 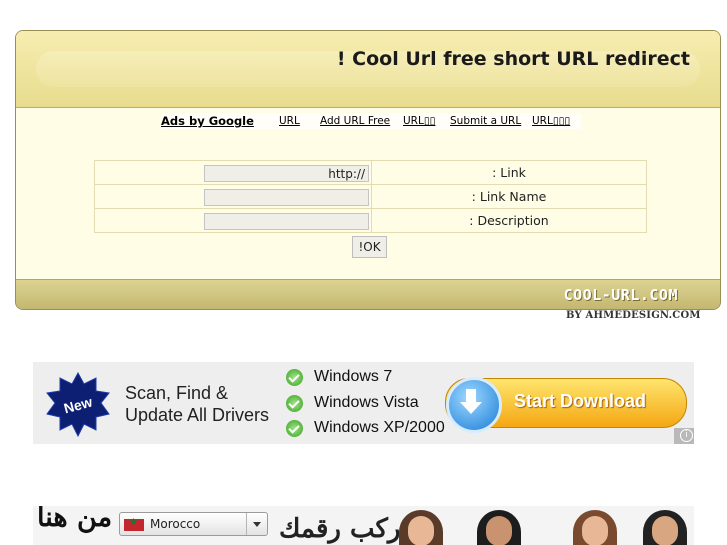 I want to click on ads-by-google-link: Ads by Google, so click(x=207, y=121).